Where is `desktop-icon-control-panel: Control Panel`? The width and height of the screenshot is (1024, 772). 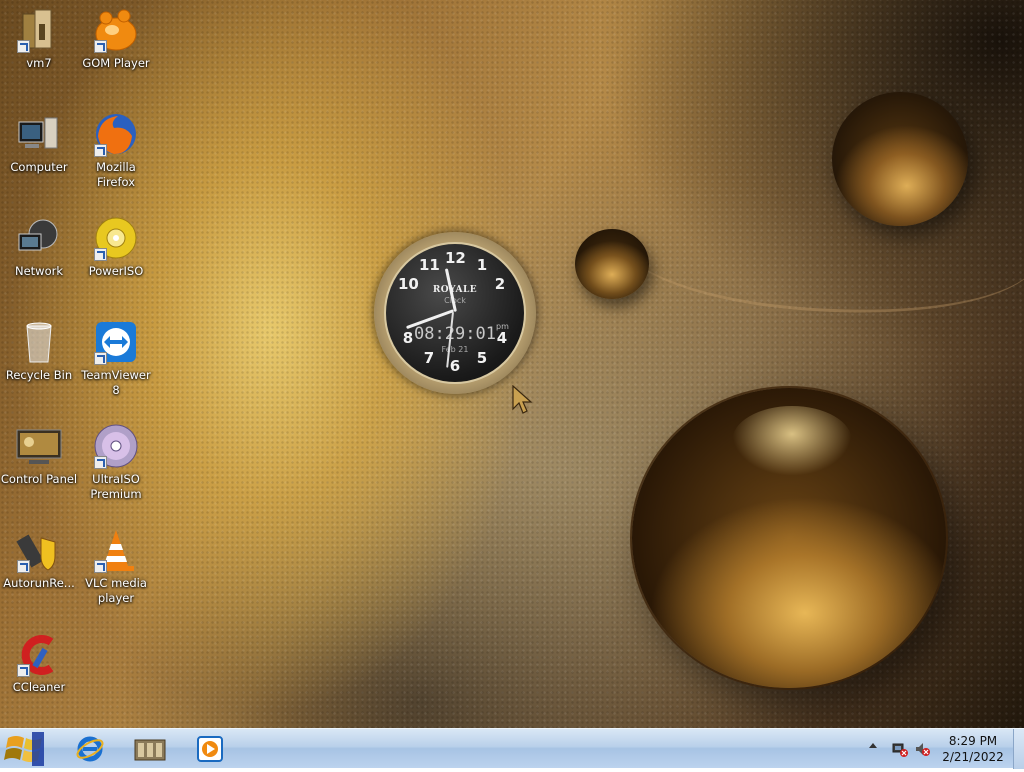
desktop-icon-control-panel: Control Panel is located at coordinates (39, 454).